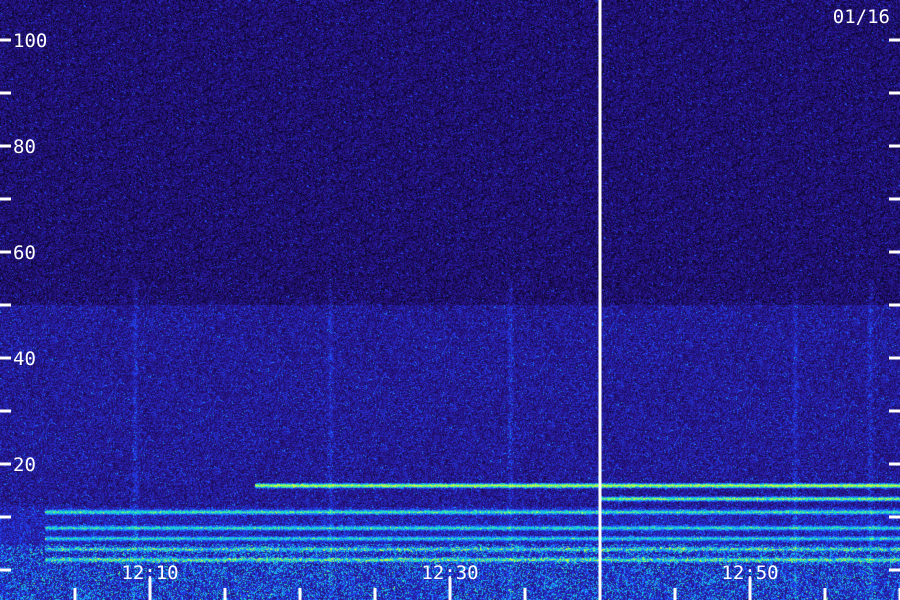  What do you see at coordinates (749, 573) in the screenshot?
I see `x-tick-label: 12:50` at bounding box center [749, 573].